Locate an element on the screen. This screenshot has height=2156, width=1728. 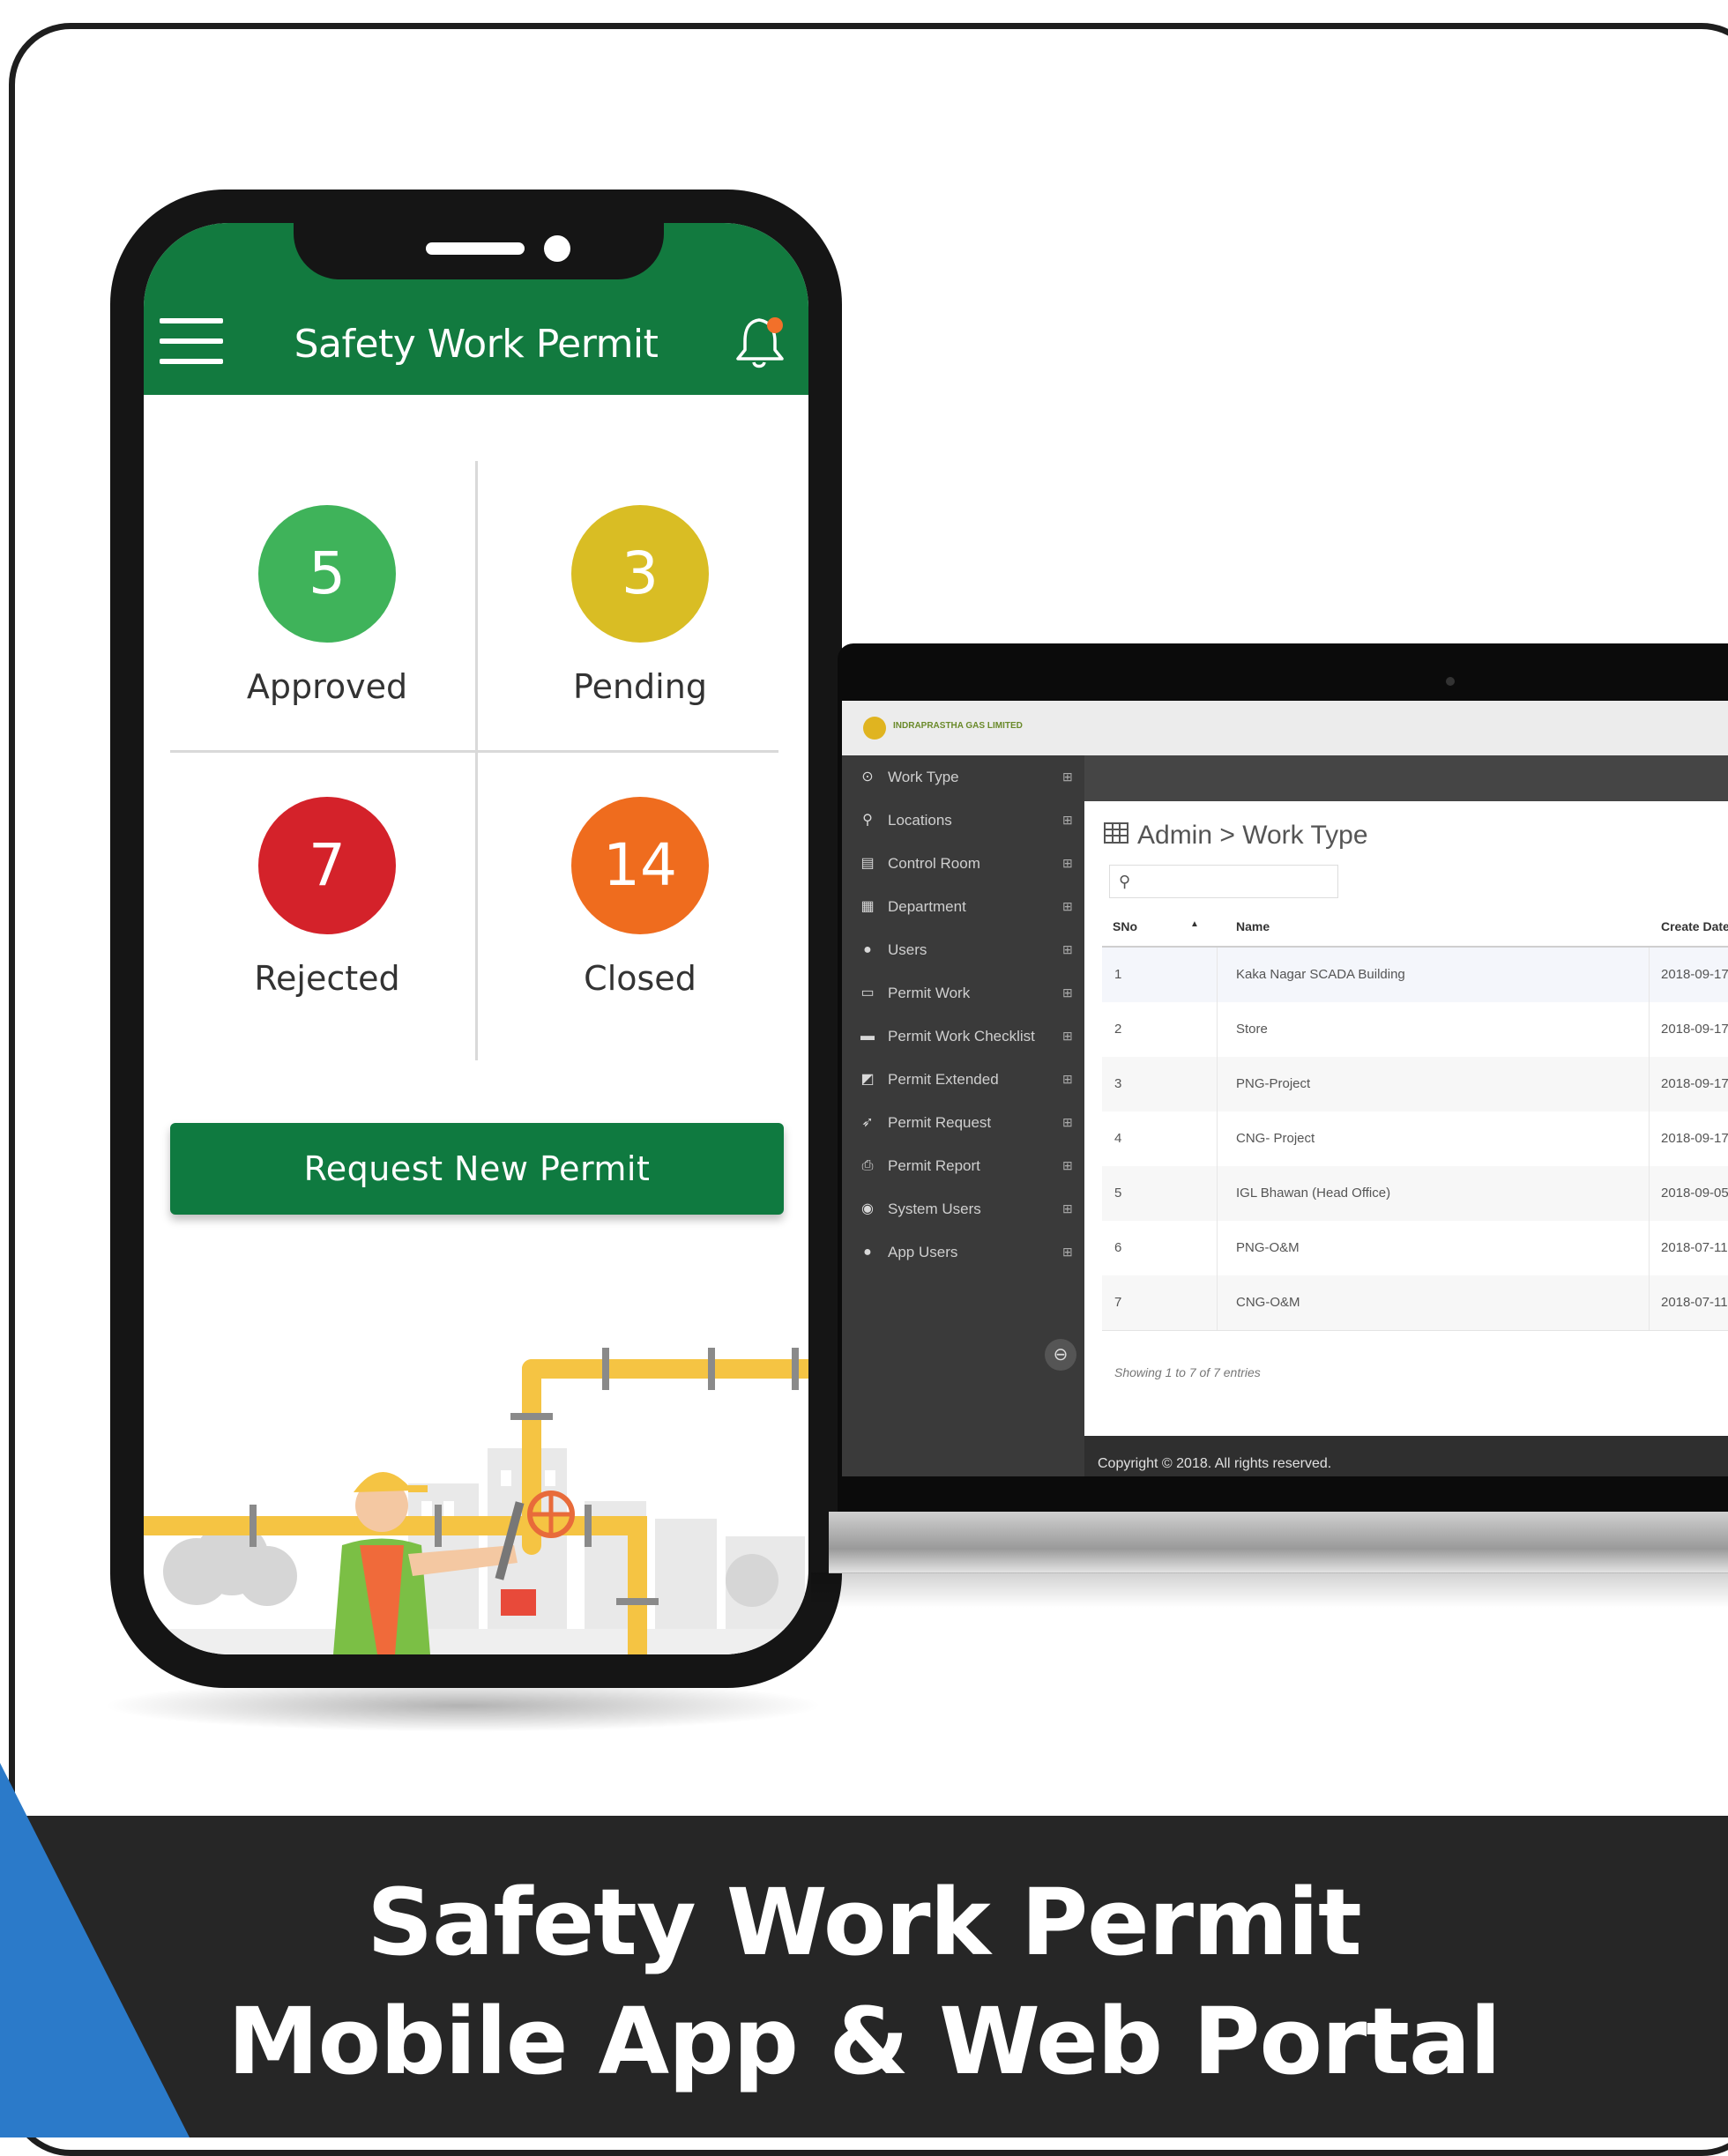
sidebar-item-permit-request: ➶ Permit Request ⊞ is located at coordinates (963, 1122).